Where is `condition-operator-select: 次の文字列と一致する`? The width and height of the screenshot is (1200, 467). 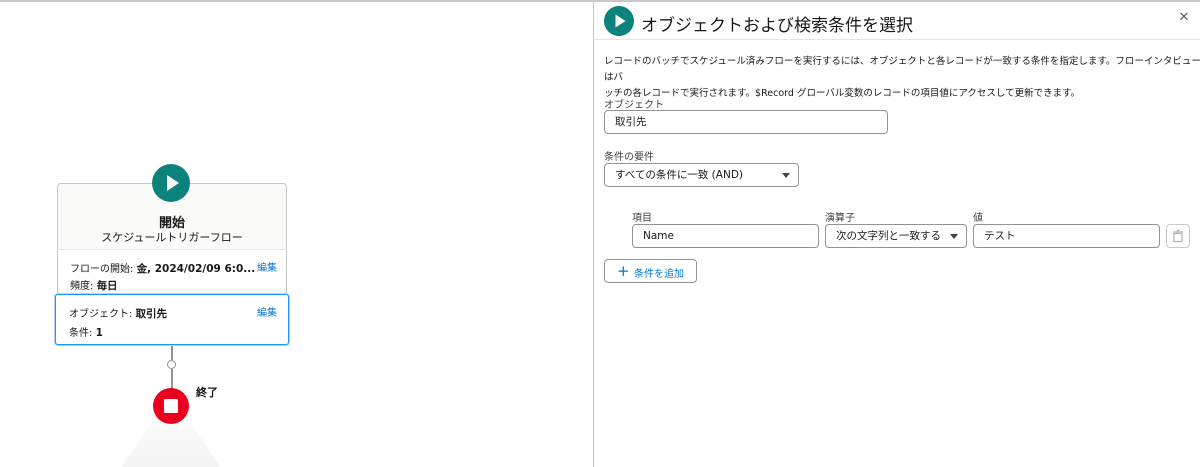
condition-operator-select: 次の文字列と一致する is located at coordinates (896, 236).